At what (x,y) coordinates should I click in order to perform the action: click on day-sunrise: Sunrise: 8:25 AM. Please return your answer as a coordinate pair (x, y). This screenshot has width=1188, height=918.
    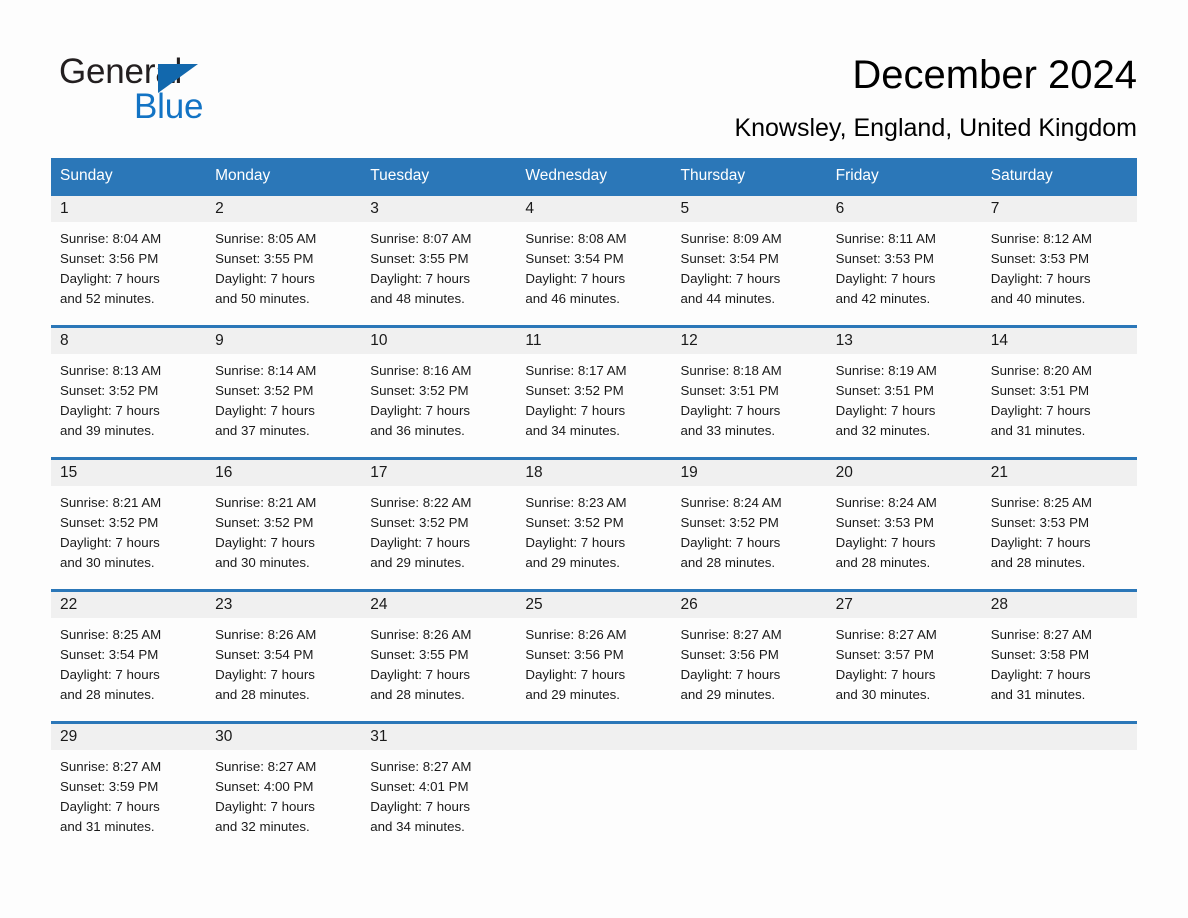
    Looking at the image, I should click on (111, 634).